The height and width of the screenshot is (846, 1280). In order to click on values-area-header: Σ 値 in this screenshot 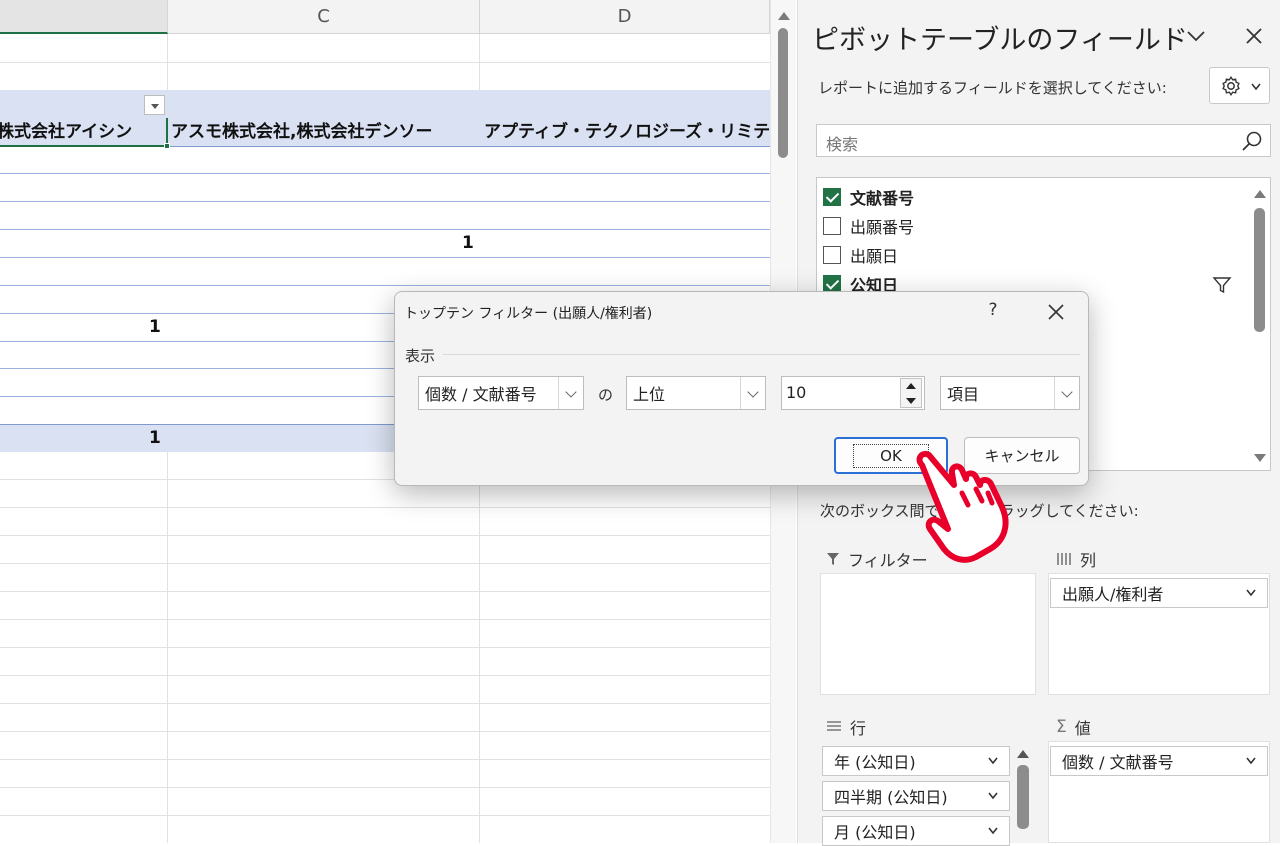, I will do `click(1073, 727)`.